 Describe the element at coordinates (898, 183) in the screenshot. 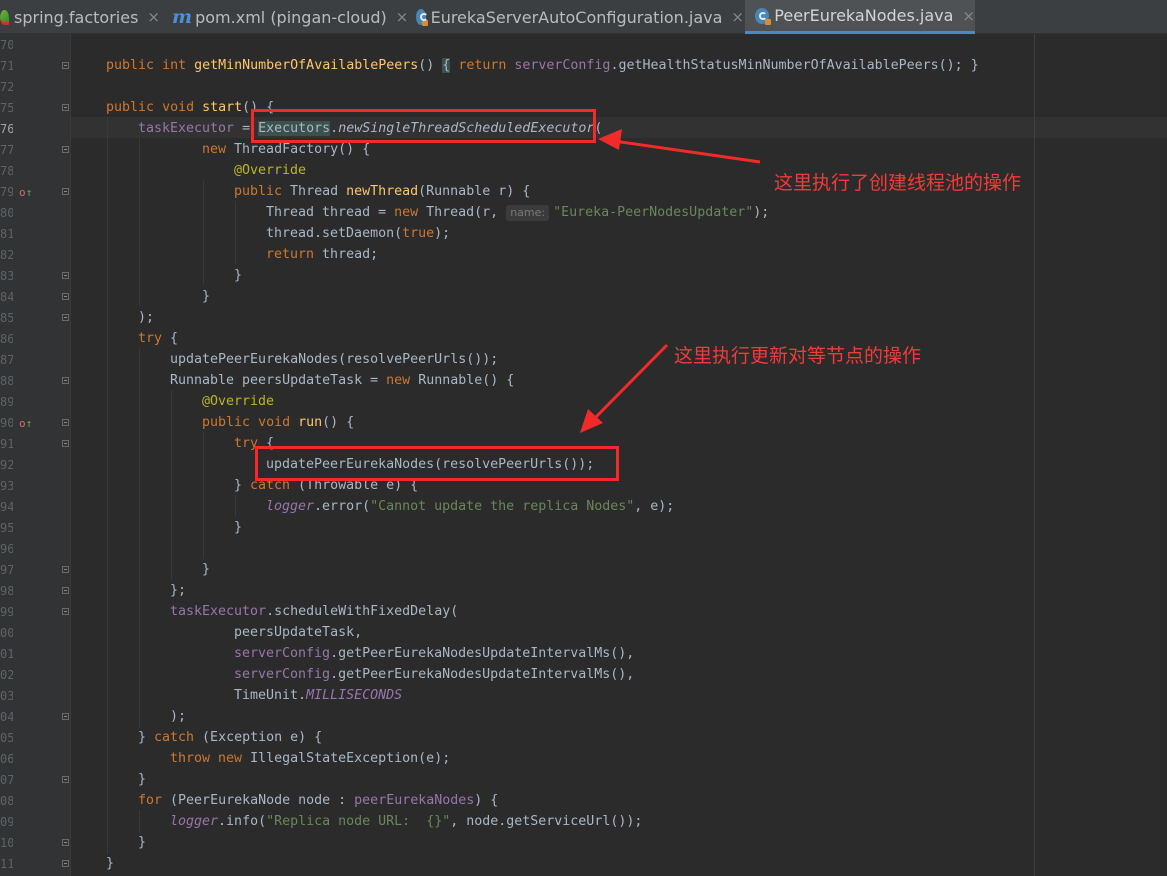

I see `annotation-text-thread-pool: 这里执行了创建线程池的操作` at that location.